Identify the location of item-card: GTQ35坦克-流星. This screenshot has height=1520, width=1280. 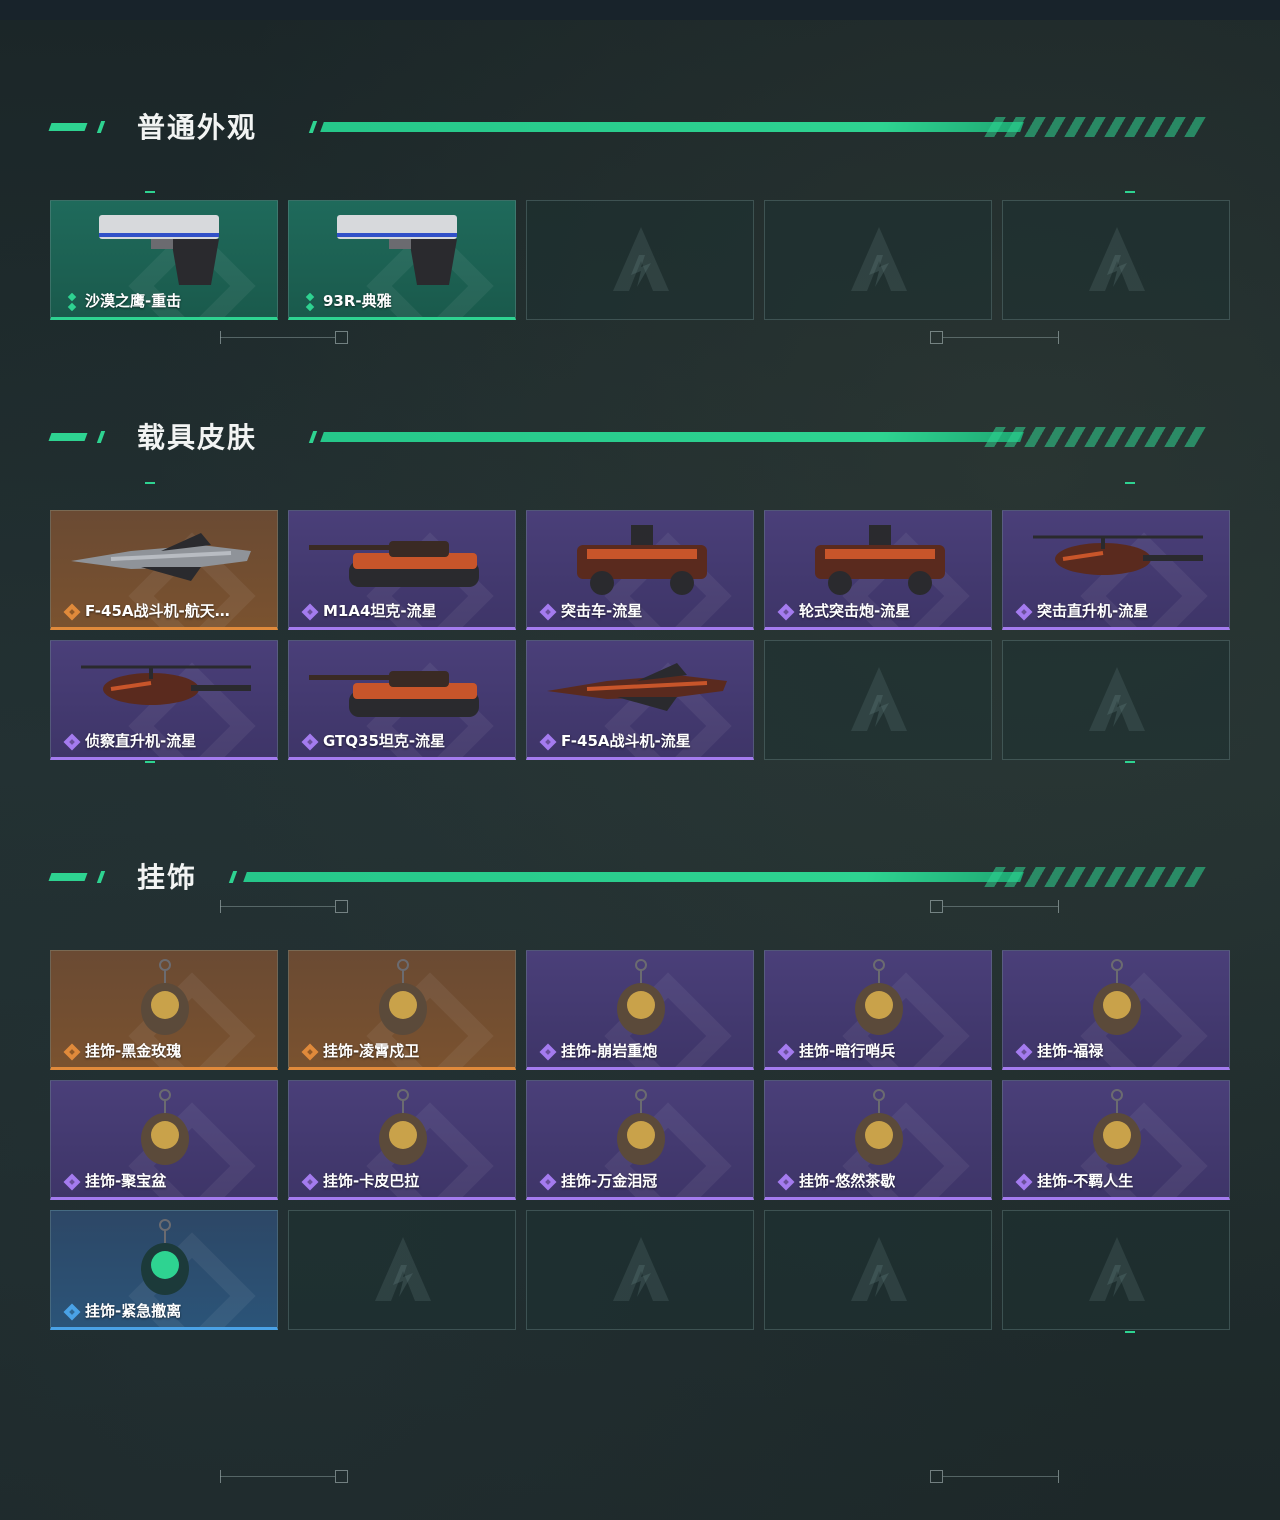
(402, 700).